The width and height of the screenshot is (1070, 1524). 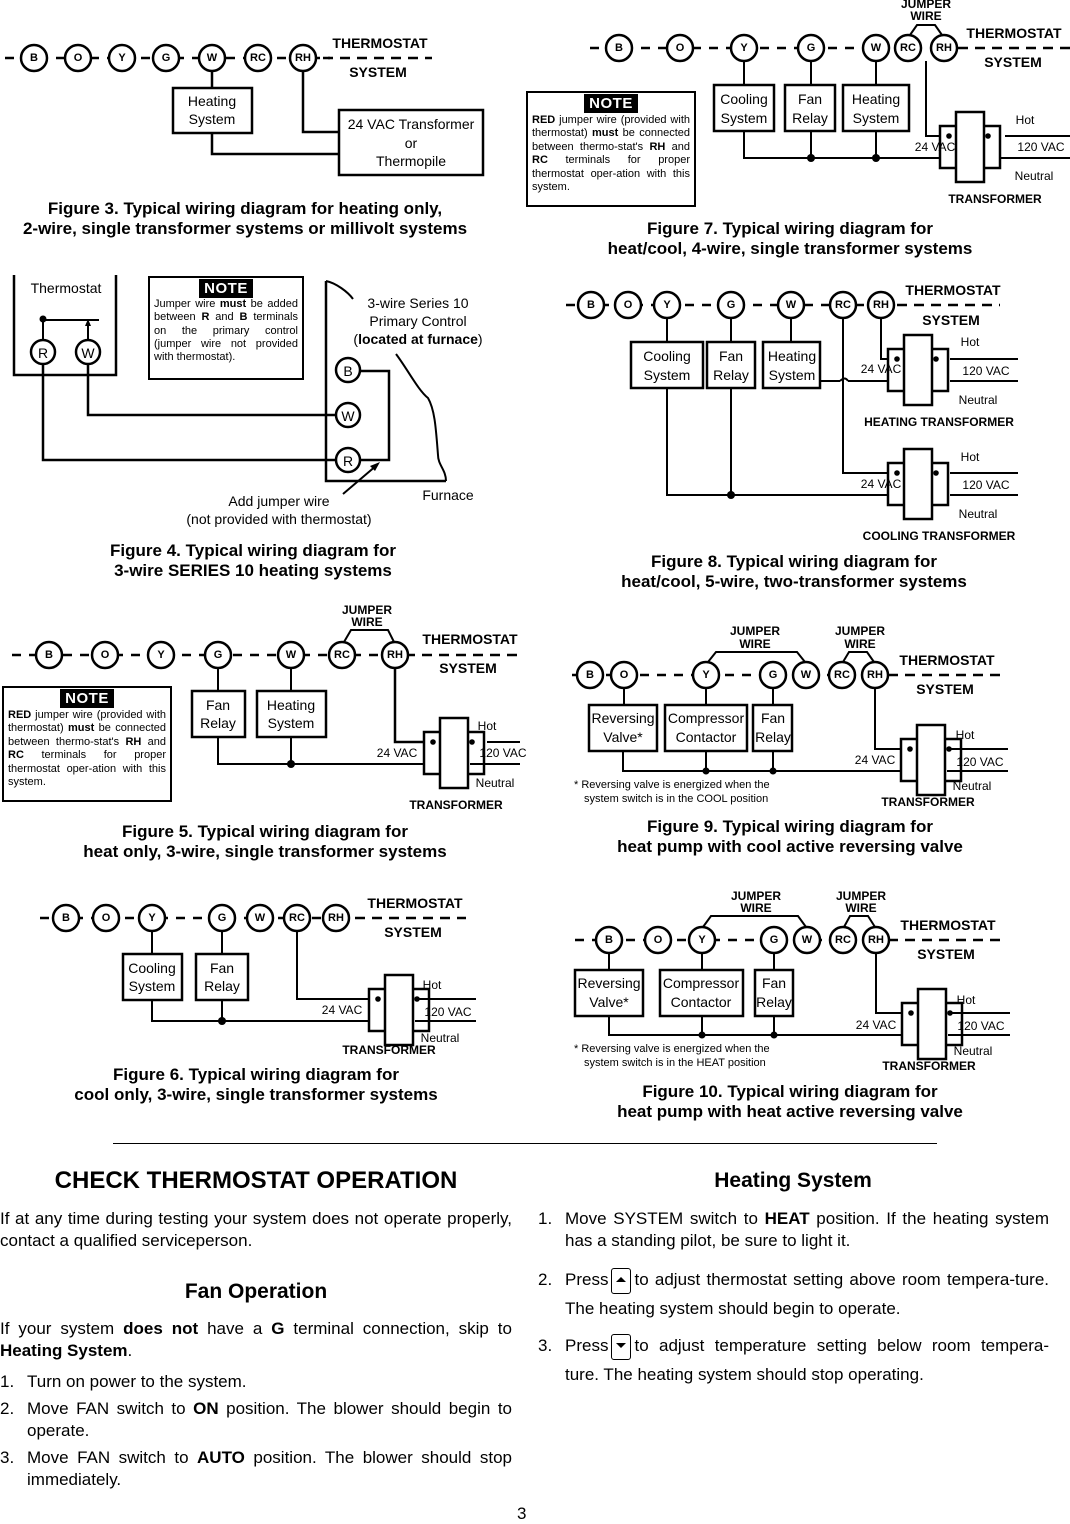 What do you see at coordinates (608, 983) in the screenshot?
I see `svg-text: Reversing` at bounding box center [608, 983].